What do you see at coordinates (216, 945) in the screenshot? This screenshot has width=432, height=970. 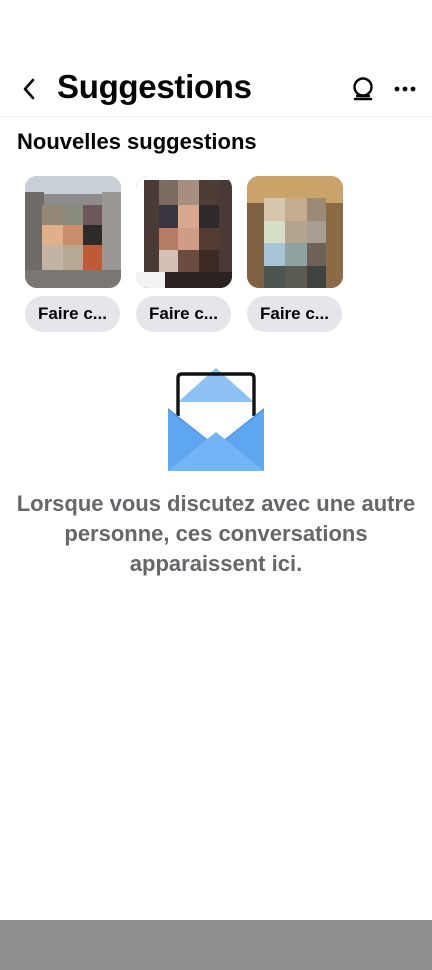 I see `system-navigation-bar` at bounding box center [216, 945].